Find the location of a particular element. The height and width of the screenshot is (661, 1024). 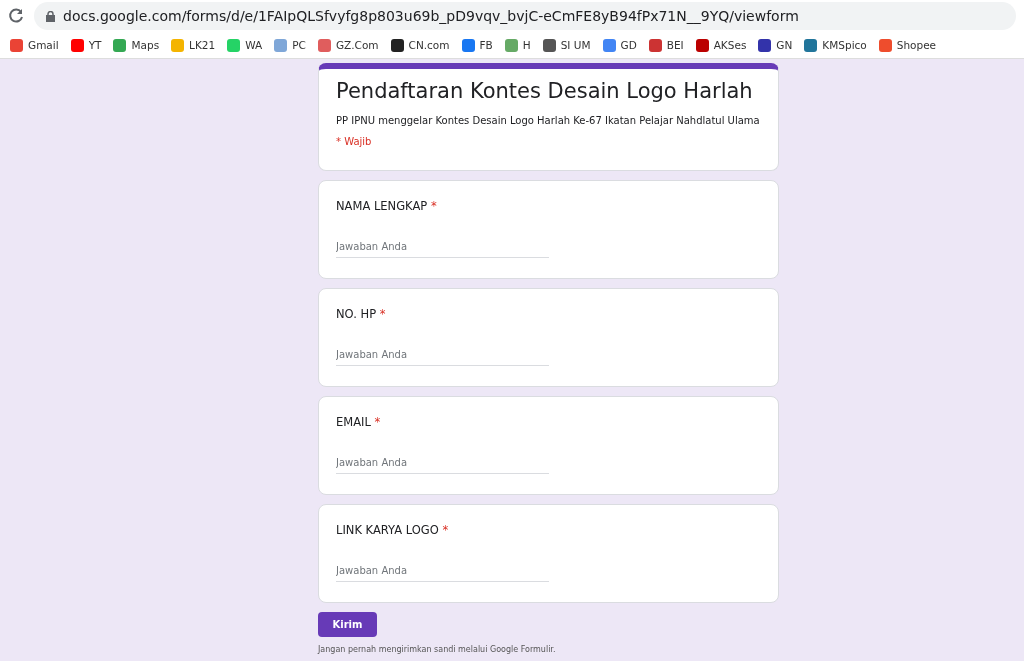

bookmark: H is located at coordinates (517, 45).